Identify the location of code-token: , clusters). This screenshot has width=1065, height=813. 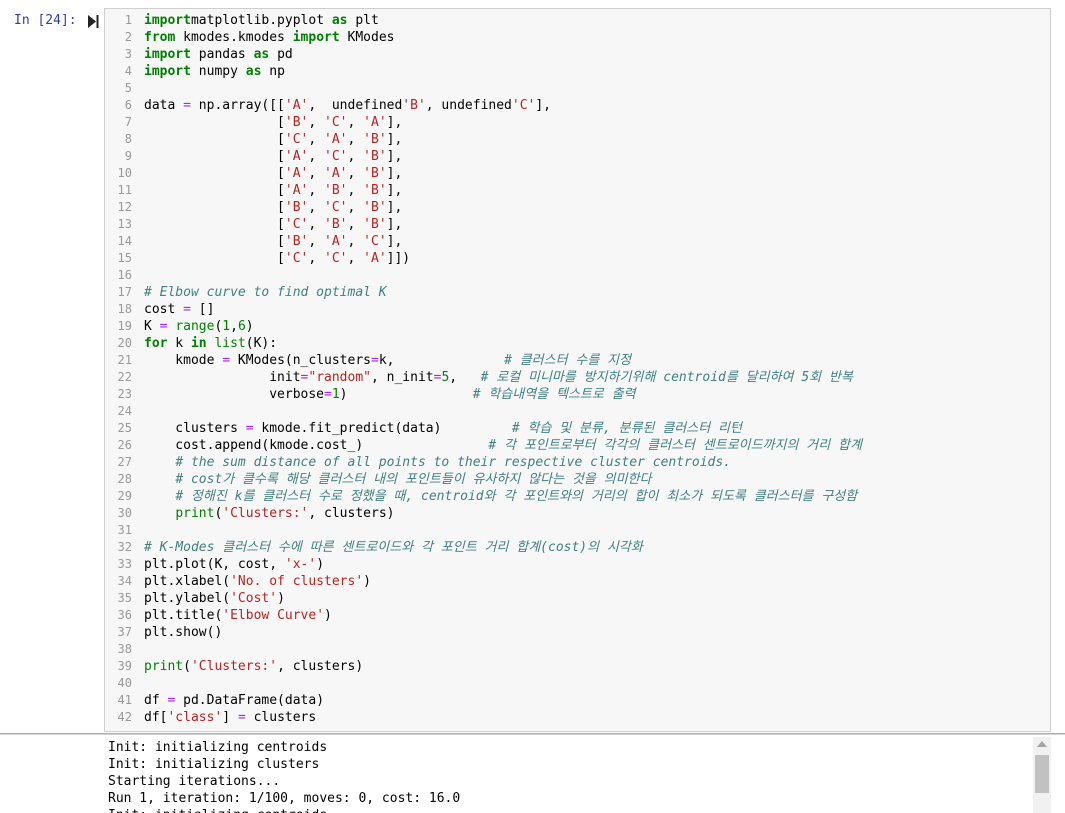
(320, 666).